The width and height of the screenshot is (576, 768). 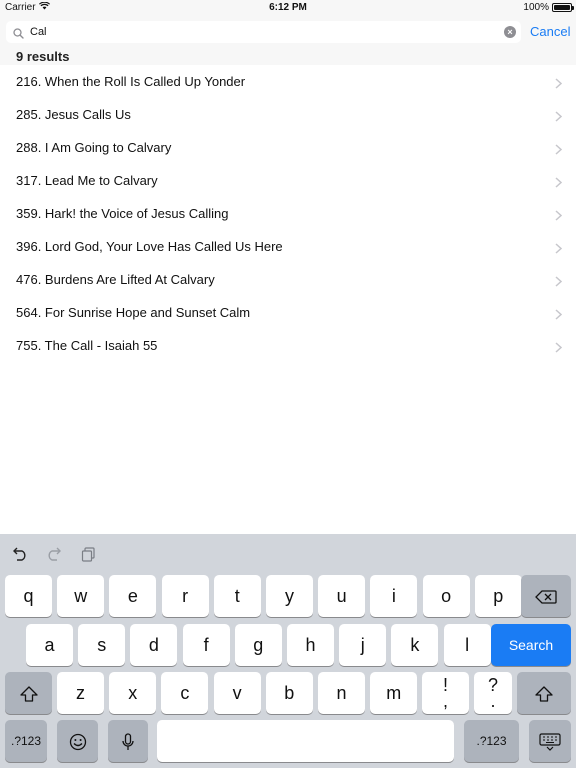 I want to click on dictation-key, so click(x=128, y=741).